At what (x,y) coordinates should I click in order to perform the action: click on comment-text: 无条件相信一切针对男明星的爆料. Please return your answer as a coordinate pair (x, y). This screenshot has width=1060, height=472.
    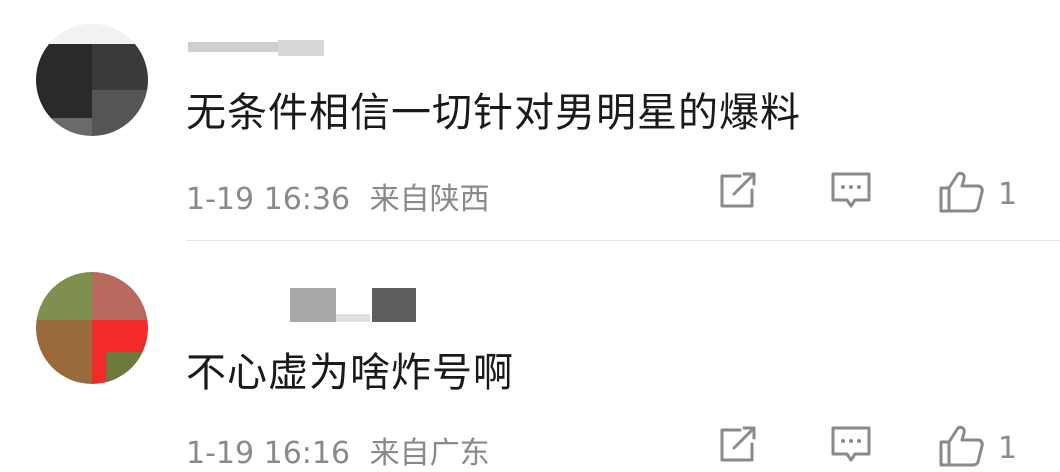
    Looking at the image, I should click on (493, 113).